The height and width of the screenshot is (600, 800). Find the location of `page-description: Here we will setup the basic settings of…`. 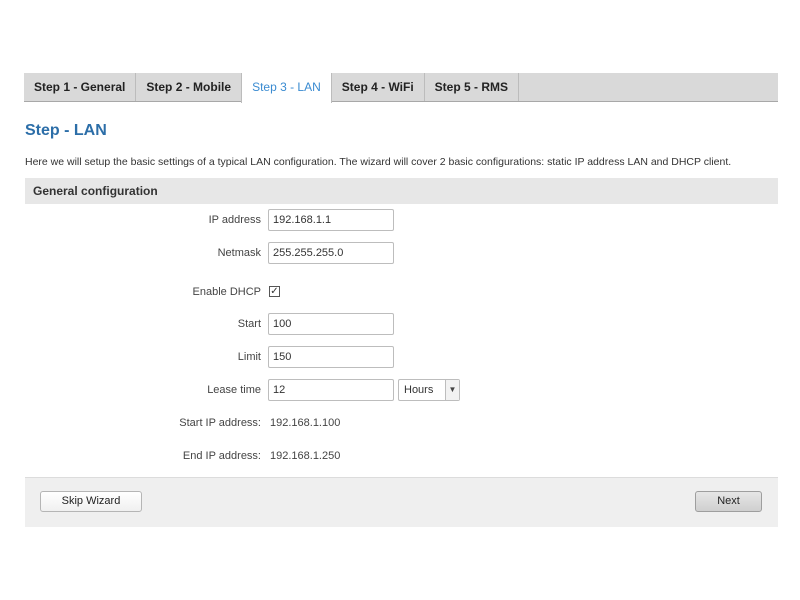

page-description: Here we will setup the basic settings of… is located at coordinates (378, 162).